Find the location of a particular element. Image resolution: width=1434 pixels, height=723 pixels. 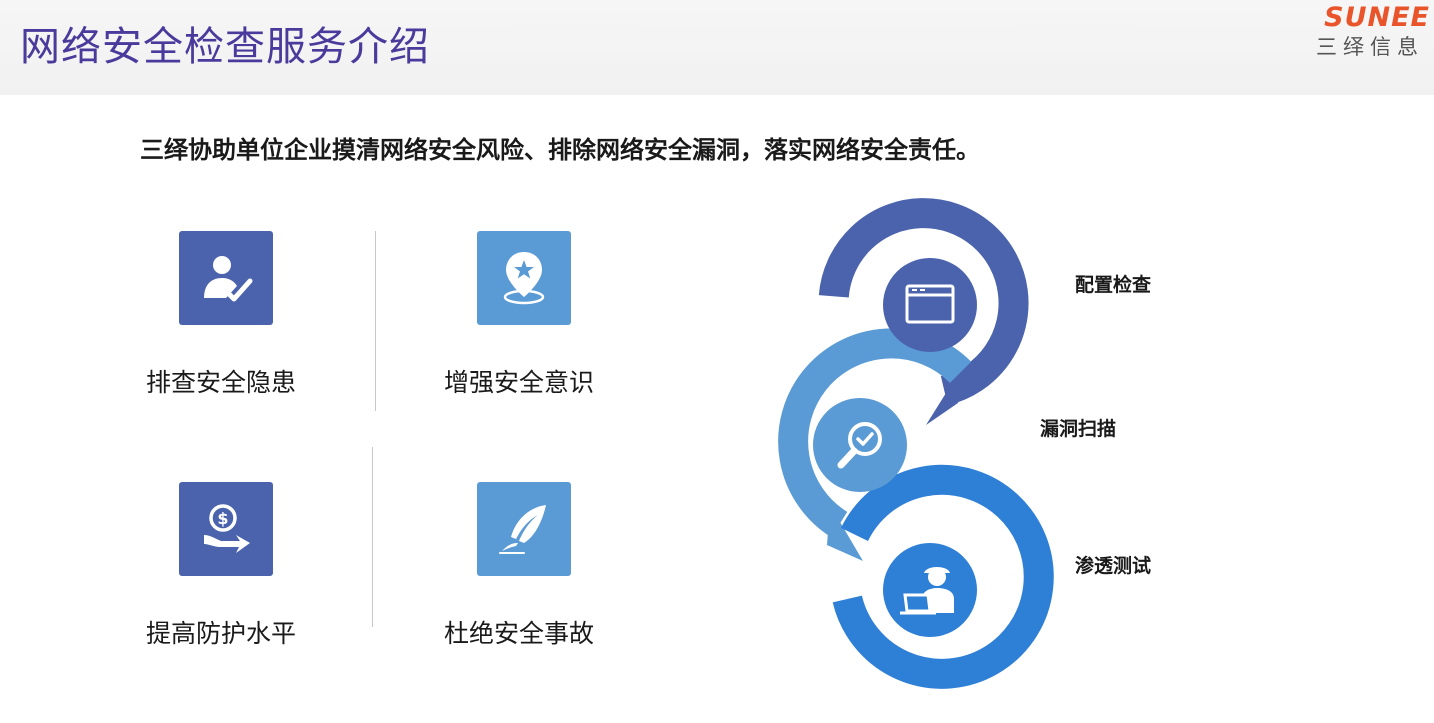

process-cycle-diagram is located at coordinates (916, 443).